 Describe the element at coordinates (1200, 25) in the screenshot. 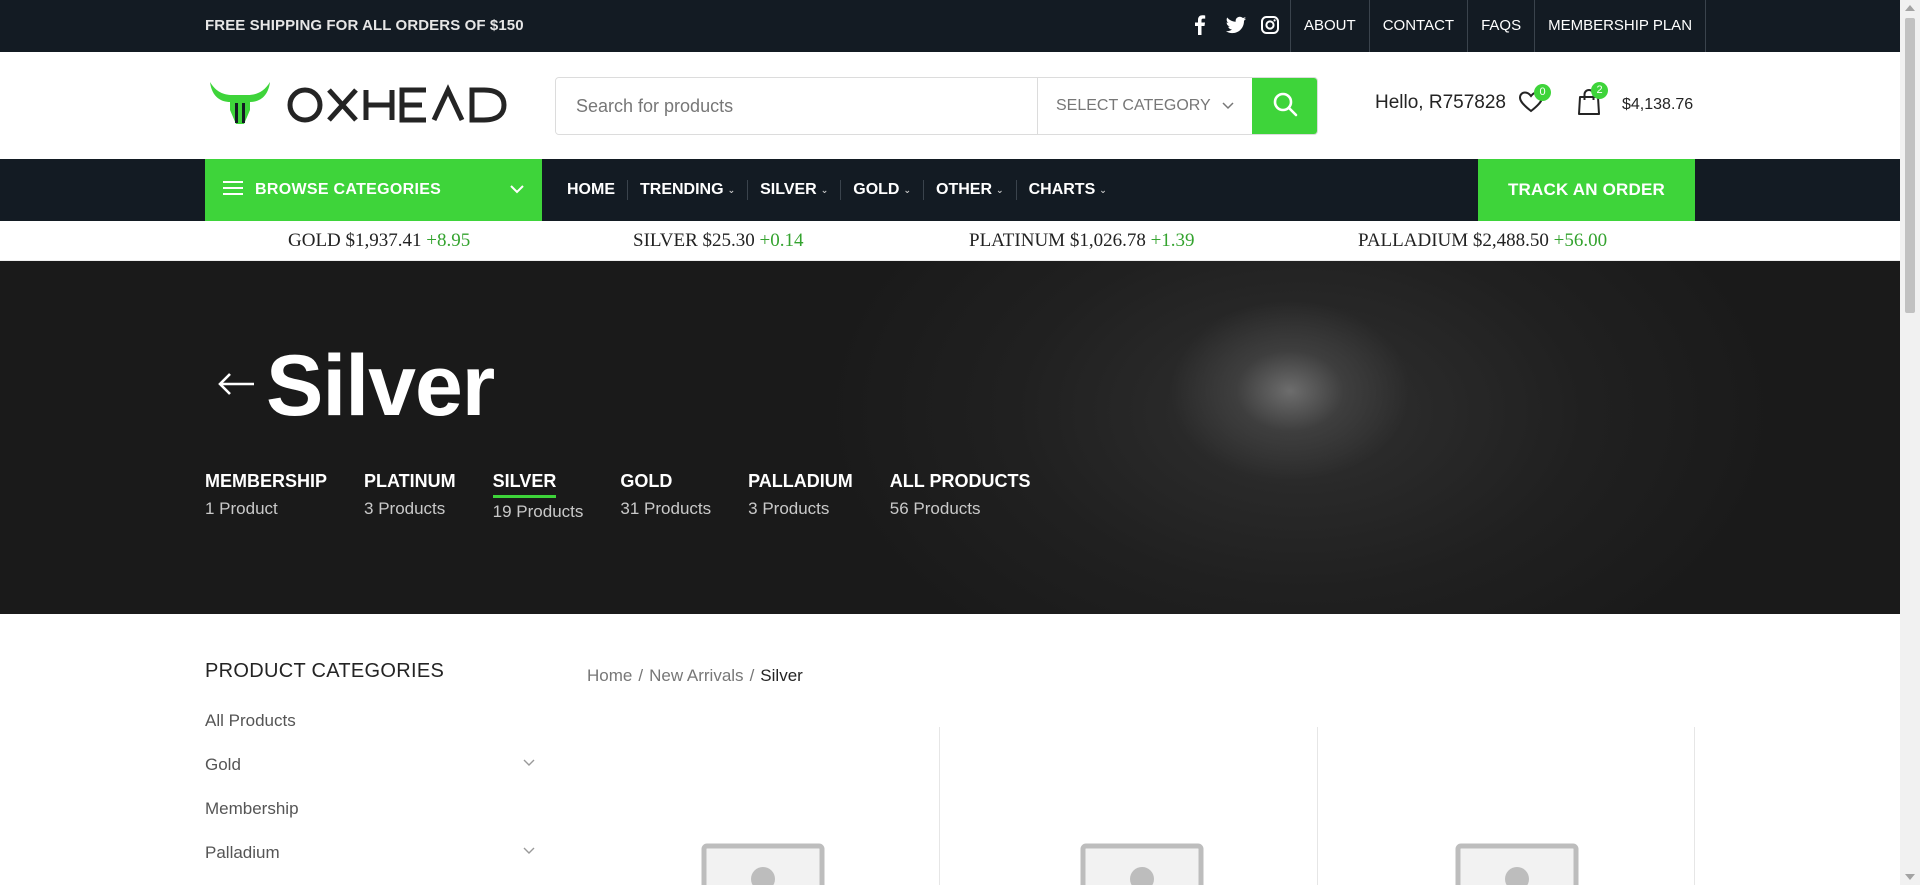

I see `facebook-icon` at that location.